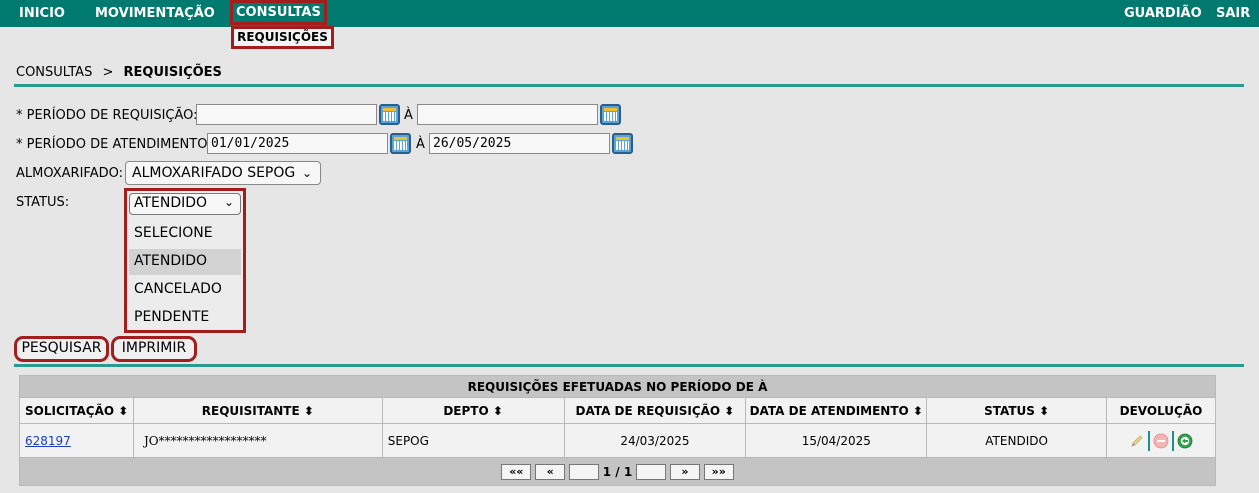  Describe the element at coordinates (119, 72) in the screenshot. I see `breadcrumb: CONSULTAS > REQUISIÇÕES` at that location.